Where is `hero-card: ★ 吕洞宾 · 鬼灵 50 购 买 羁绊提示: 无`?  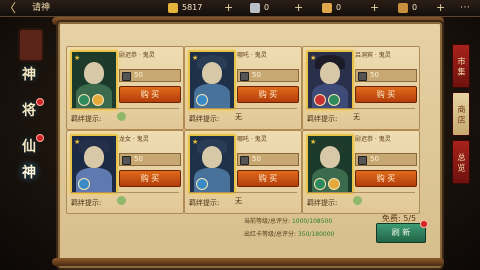
hero-card: ★ 吕洞宾 · 鬼灵 50 购 买 羁绊提示: 无 is located at coordinates (361, 88).